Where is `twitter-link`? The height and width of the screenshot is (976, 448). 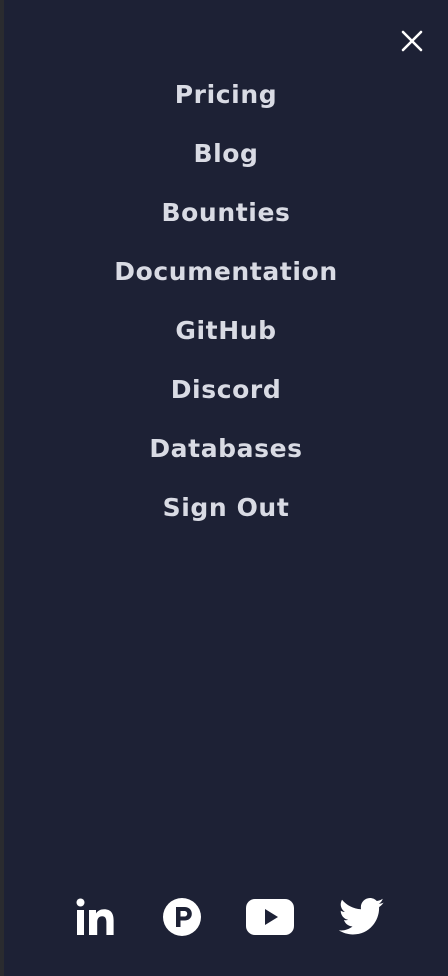 twitter-link is located at coordinates (362, 917).